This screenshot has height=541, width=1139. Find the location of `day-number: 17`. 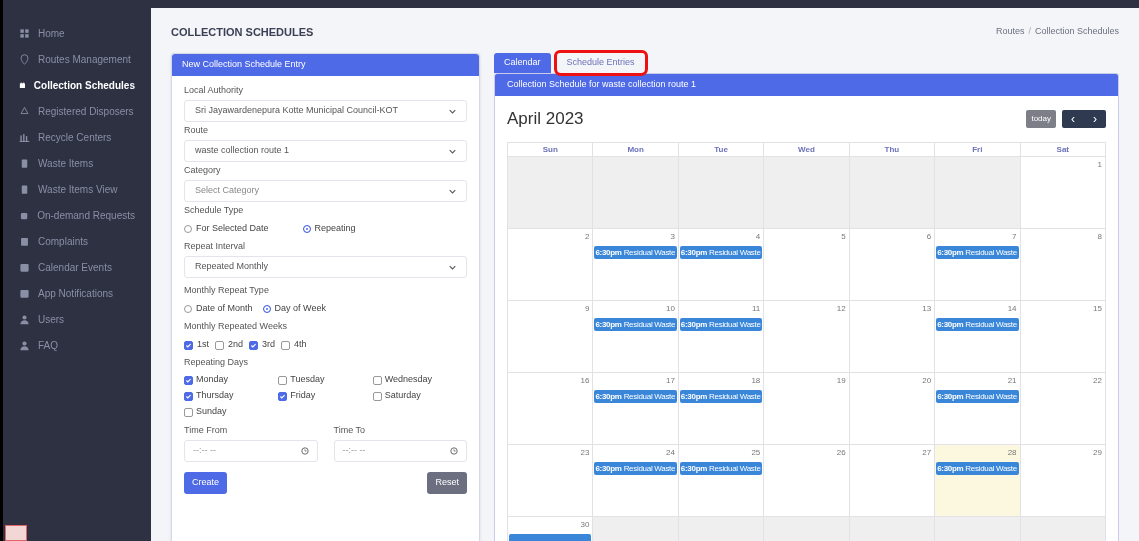

day-number: 17 is located at coordinates (670, 381).